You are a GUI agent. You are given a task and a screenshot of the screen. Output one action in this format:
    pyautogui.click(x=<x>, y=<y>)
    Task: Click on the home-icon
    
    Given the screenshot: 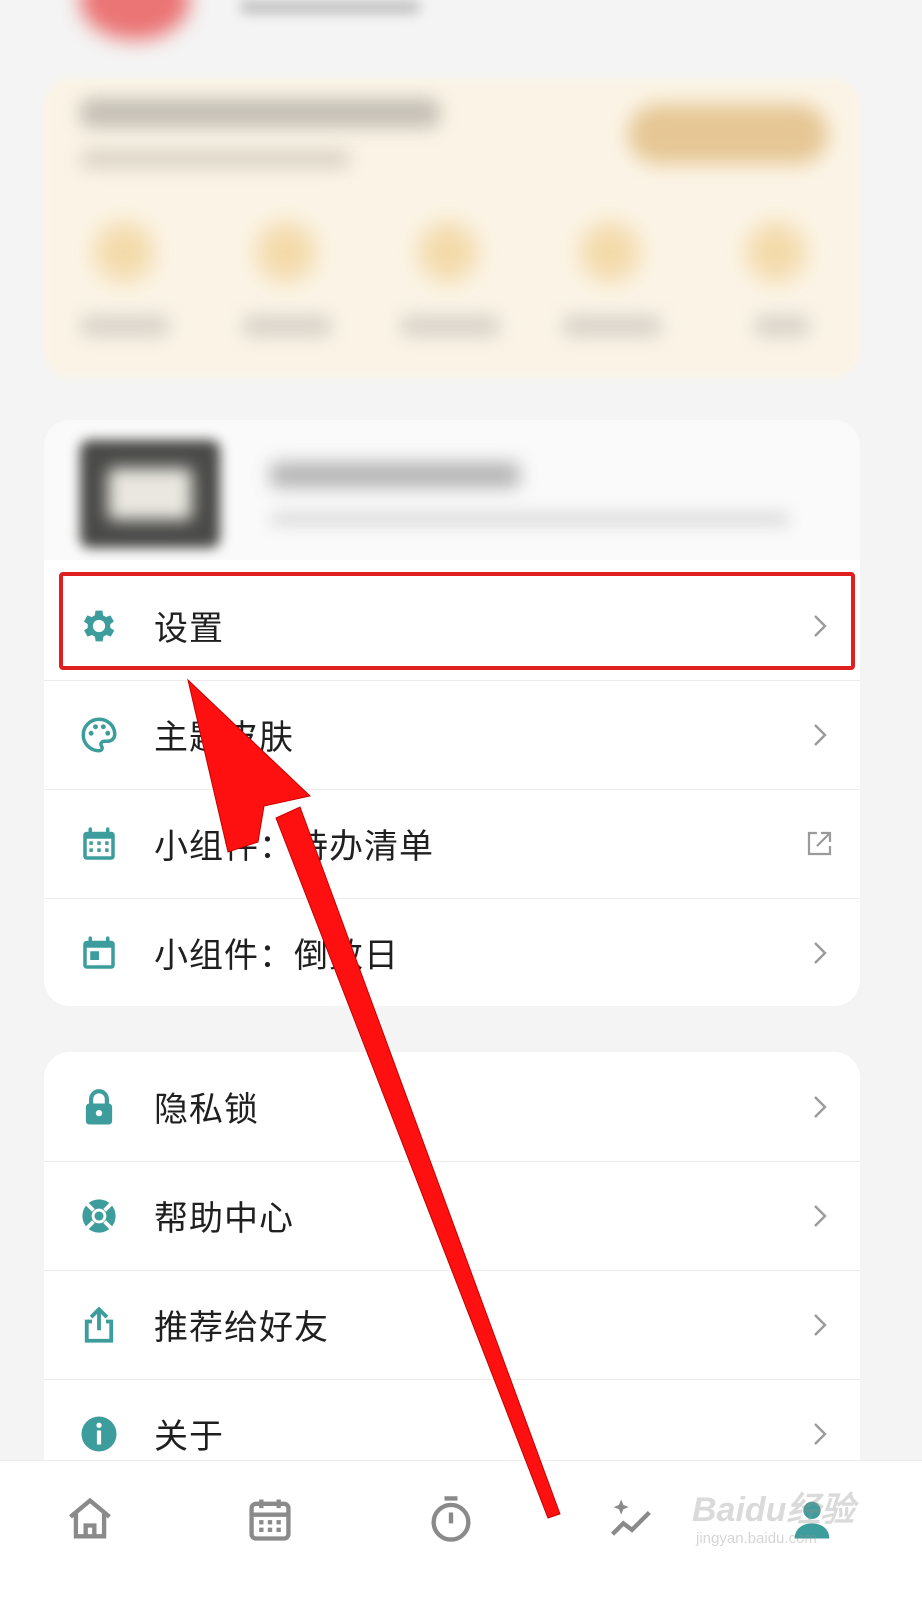 What is the action you would take?
    pyautogui.click(x=90, y=1518)
    